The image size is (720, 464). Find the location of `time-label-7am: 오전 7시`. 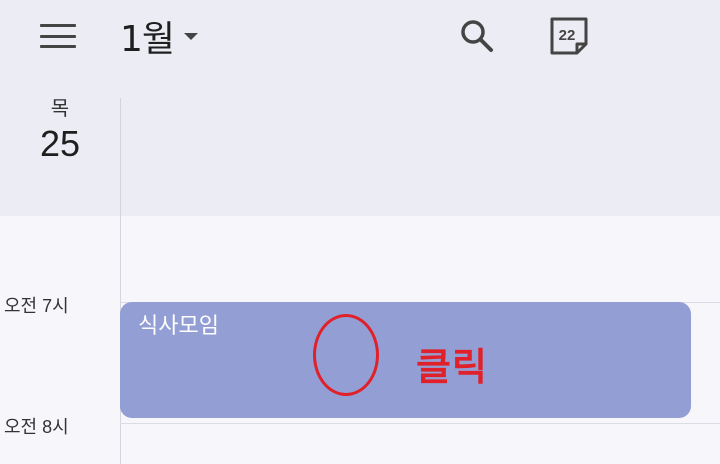

time-label-7am: 오전 7시 is located at coordinates (36, 306).